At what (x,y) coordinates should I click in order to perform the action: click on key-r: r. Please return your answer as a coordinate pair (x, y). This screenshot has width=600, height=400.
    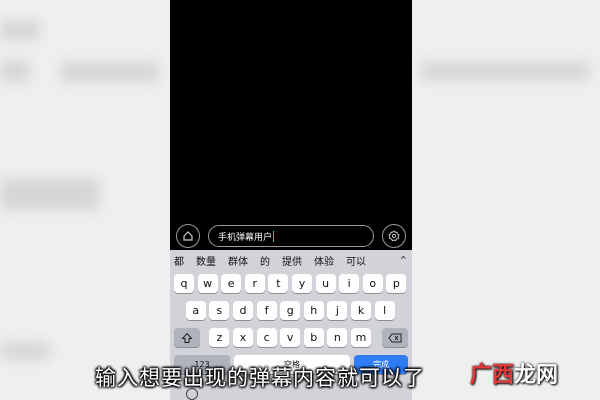
    Looking at the image, I should click on (254, 283).